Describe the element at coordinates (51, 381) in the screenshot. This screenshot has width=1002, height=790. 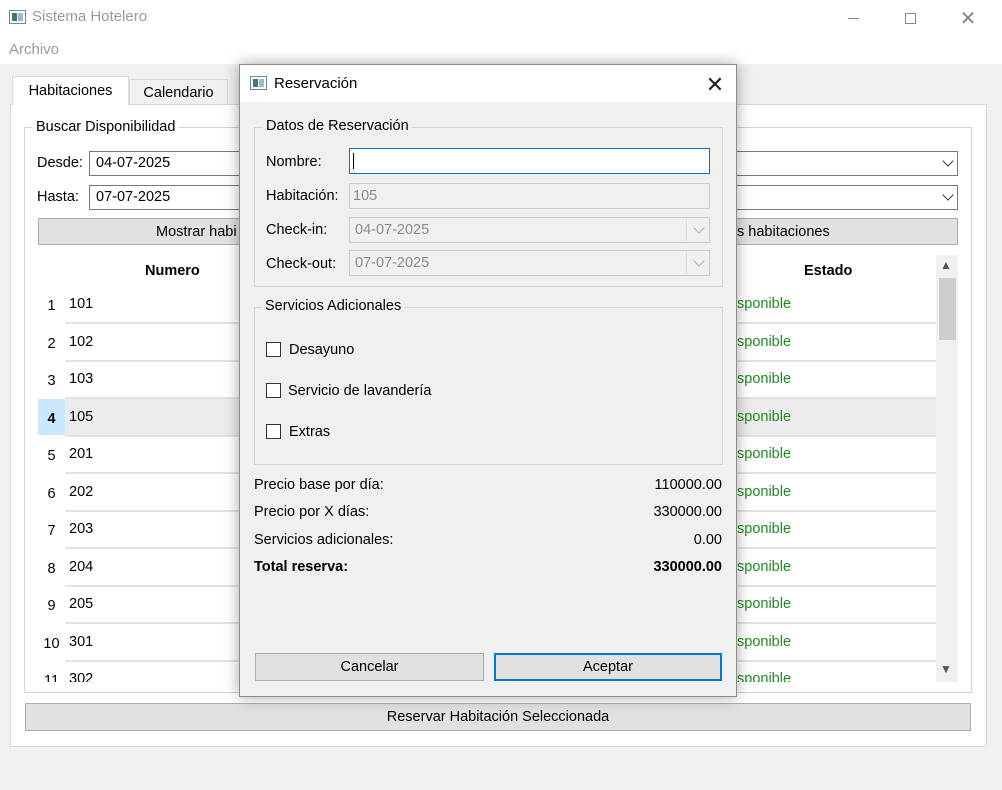
I see `row-header-number: 3` at that location.